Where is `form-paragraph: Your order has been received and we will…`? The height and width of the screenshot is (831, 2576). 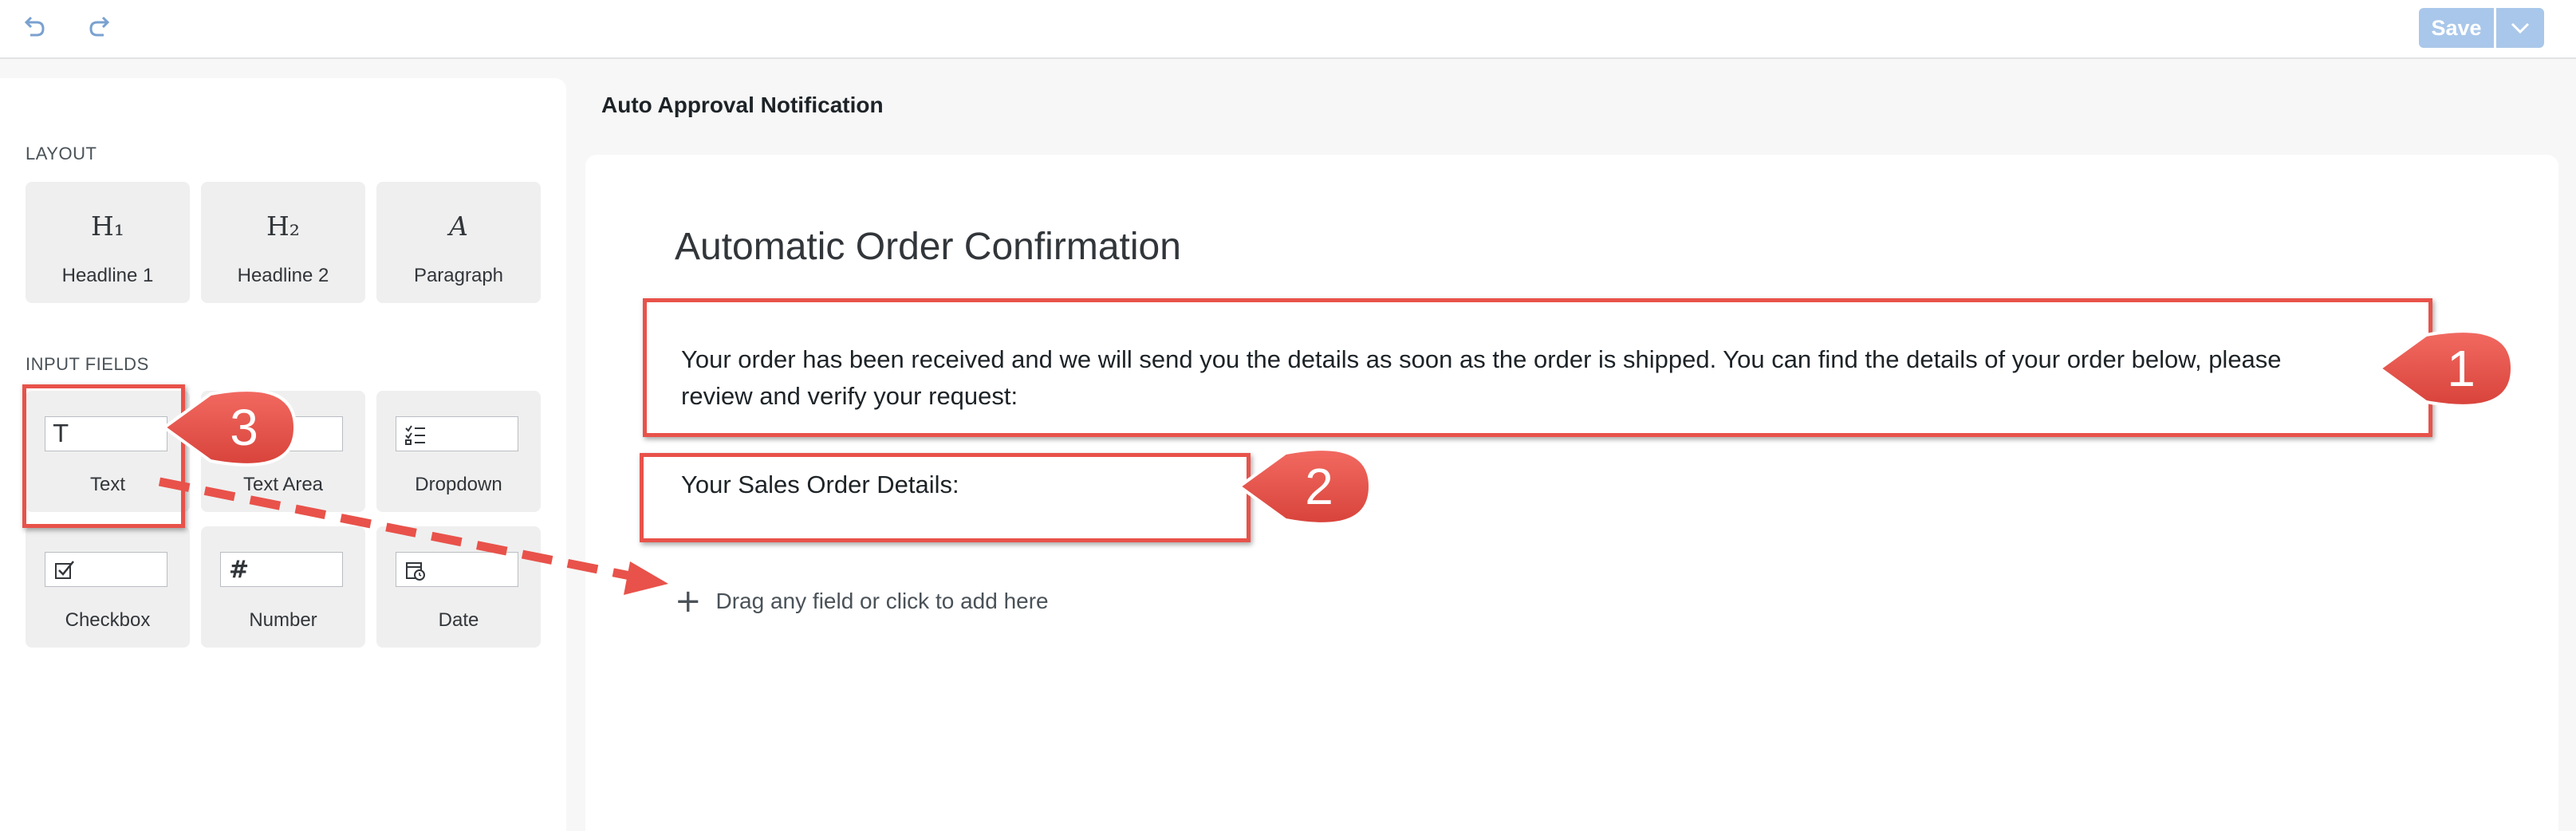 form-paragraph: Your order has been received and we will… is located at coordinates (1518, 378).